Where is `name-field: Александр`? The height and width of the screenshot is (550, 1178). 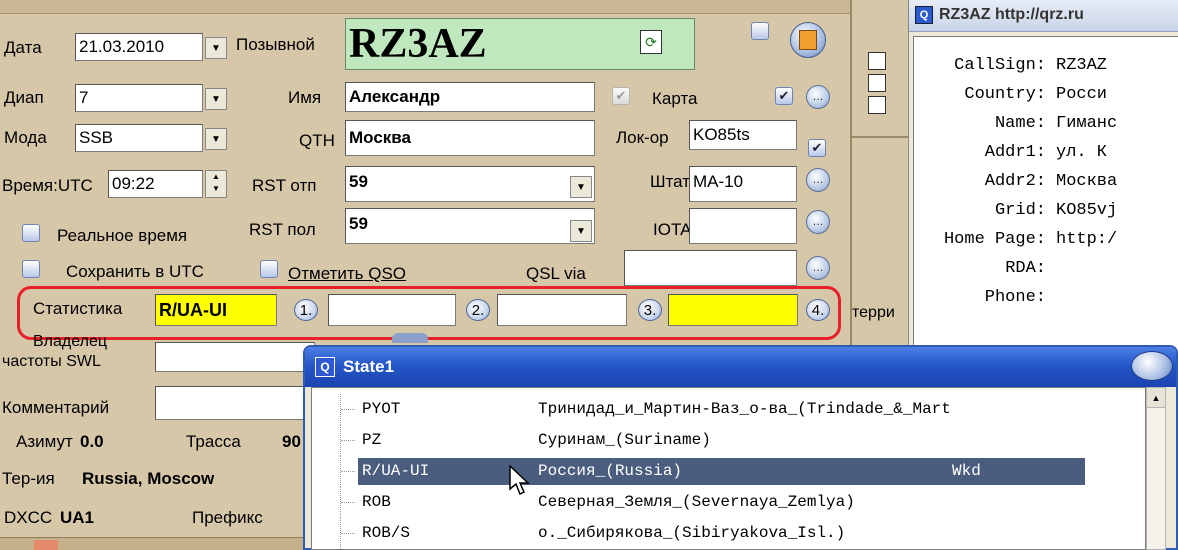
name-field: Александр is located at coordinates (470, 97).